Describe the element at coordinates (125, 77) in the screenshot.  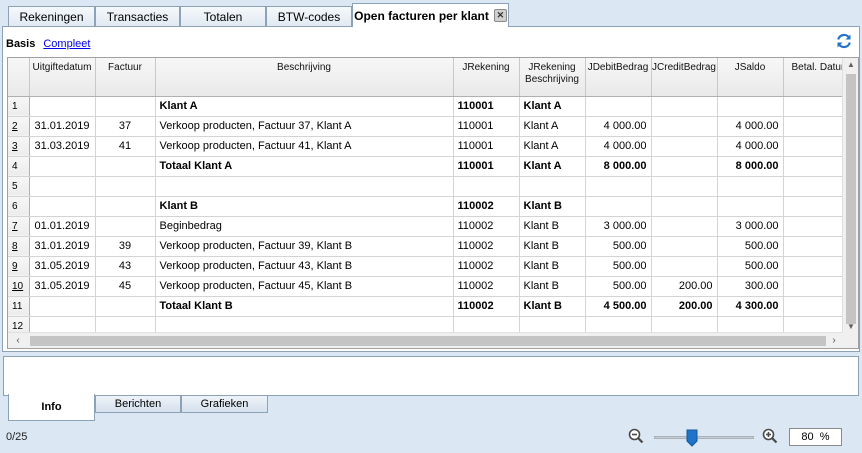
I see `column-header-factuur: Factuur` at that location.